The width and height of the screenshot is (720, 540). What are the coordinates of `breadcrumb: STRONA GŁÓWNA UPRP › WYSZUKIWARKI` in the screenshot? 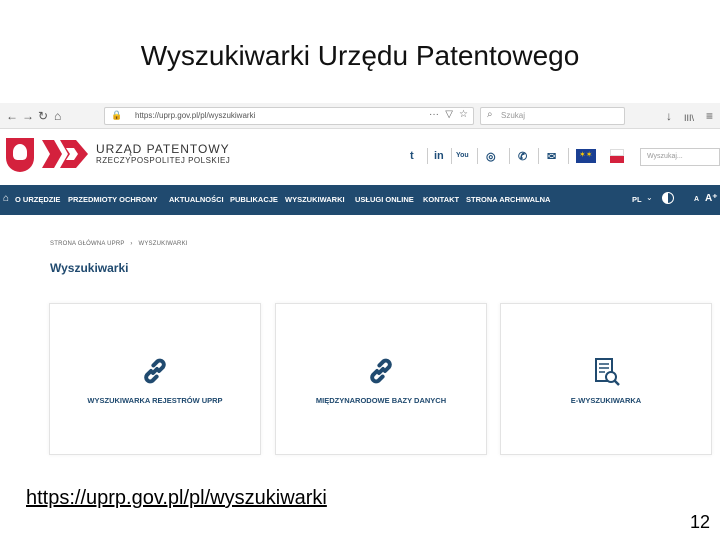 It's located at (119, 244).